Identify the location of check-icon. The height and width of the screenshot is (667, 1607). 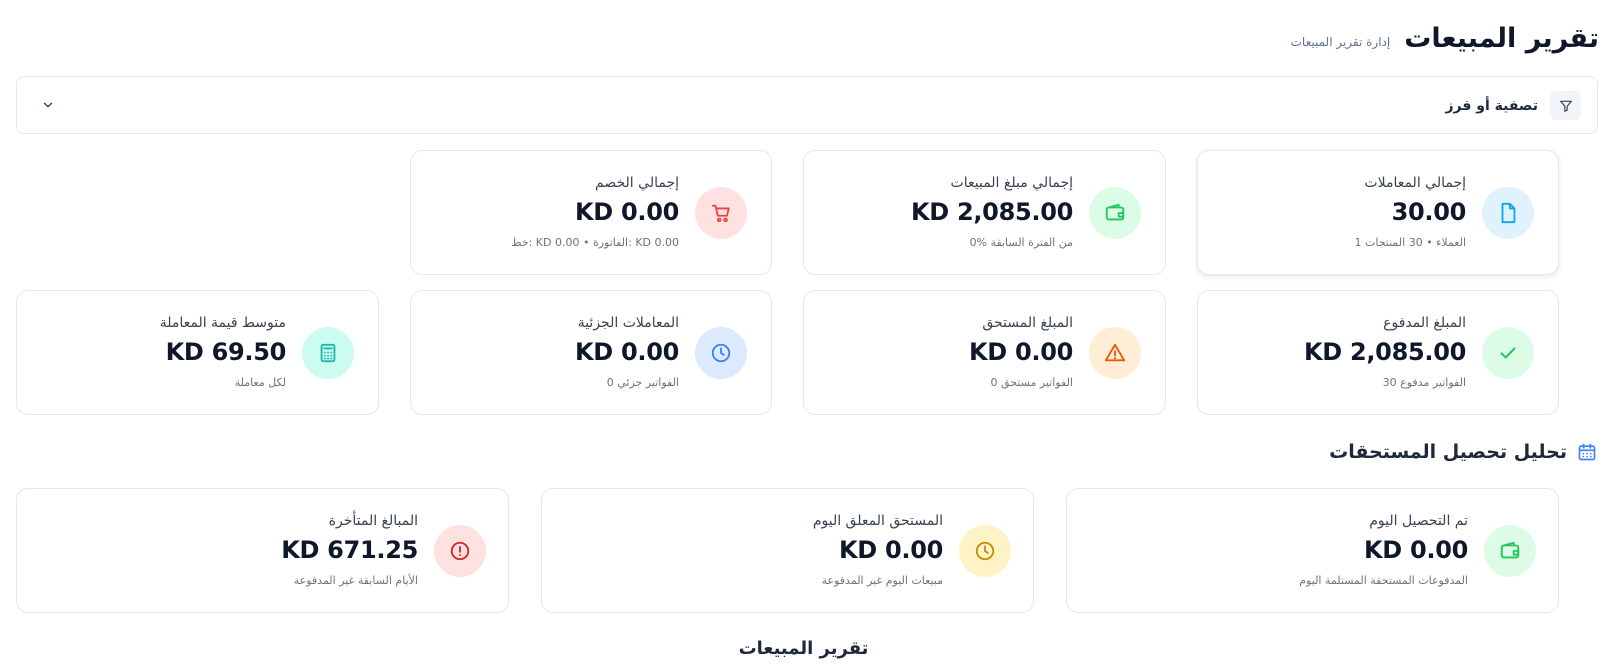
(1508, 353).